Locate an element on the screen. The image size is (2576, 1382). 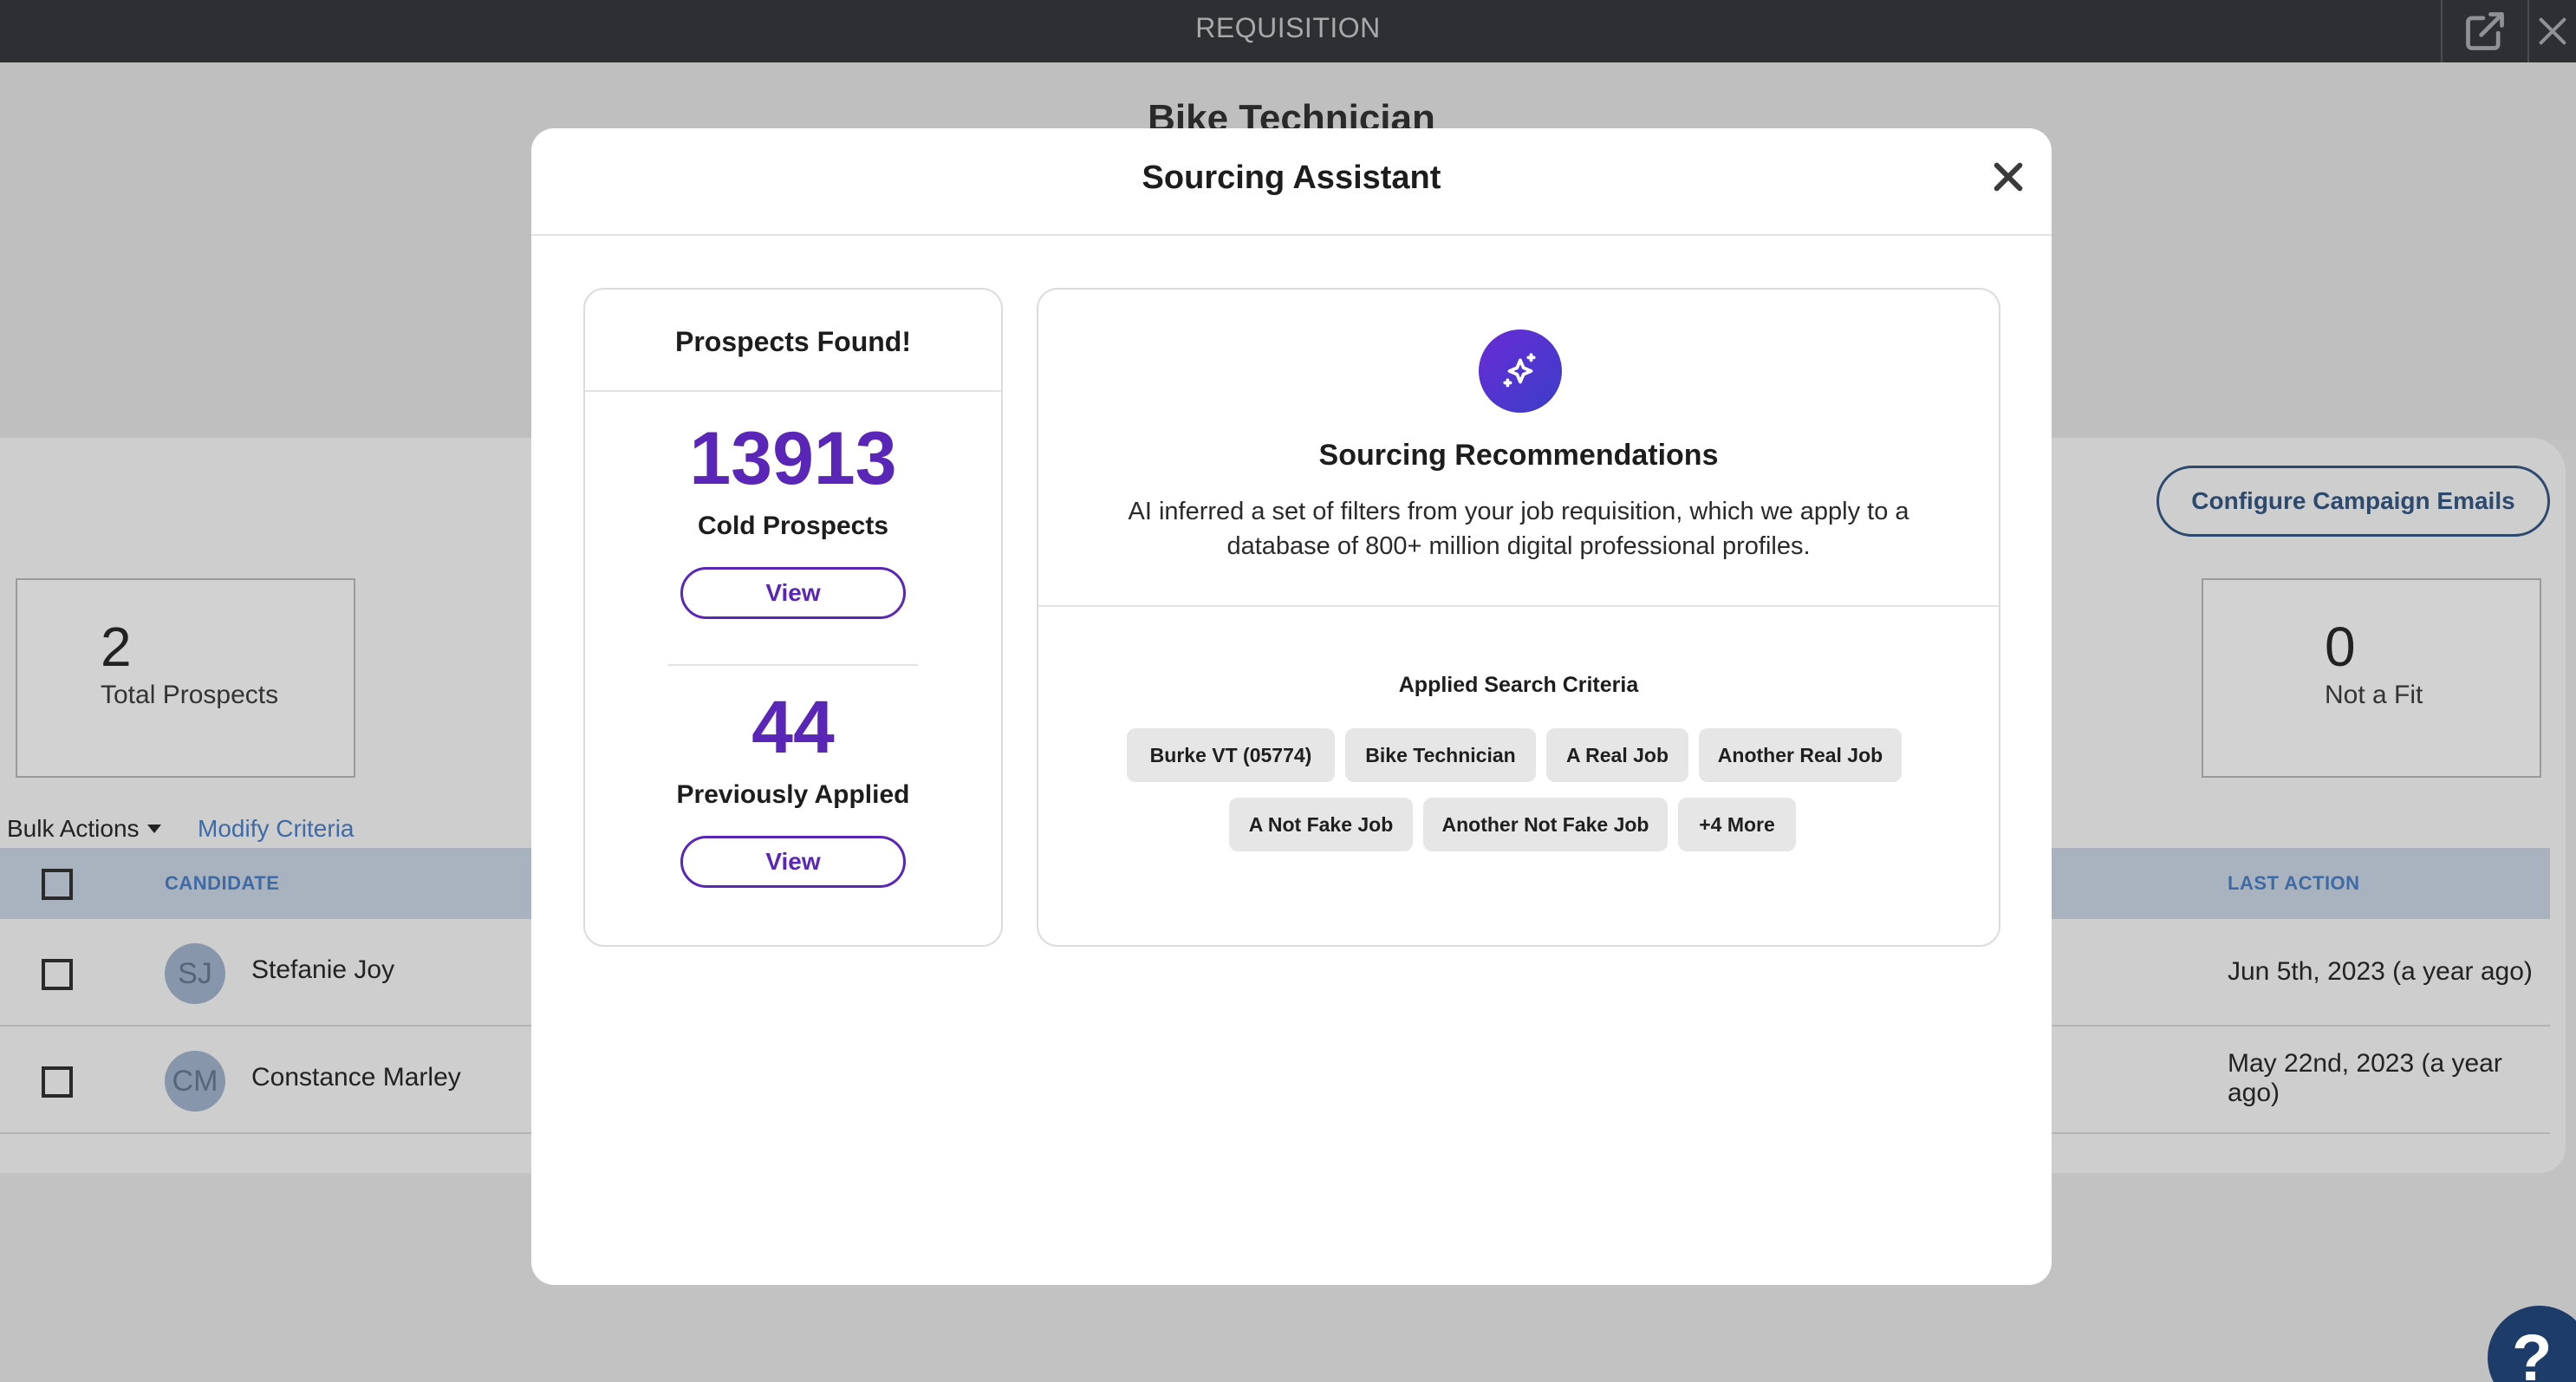
candidate-column-header: CANDIDATE is located at coordinates (222, 884).